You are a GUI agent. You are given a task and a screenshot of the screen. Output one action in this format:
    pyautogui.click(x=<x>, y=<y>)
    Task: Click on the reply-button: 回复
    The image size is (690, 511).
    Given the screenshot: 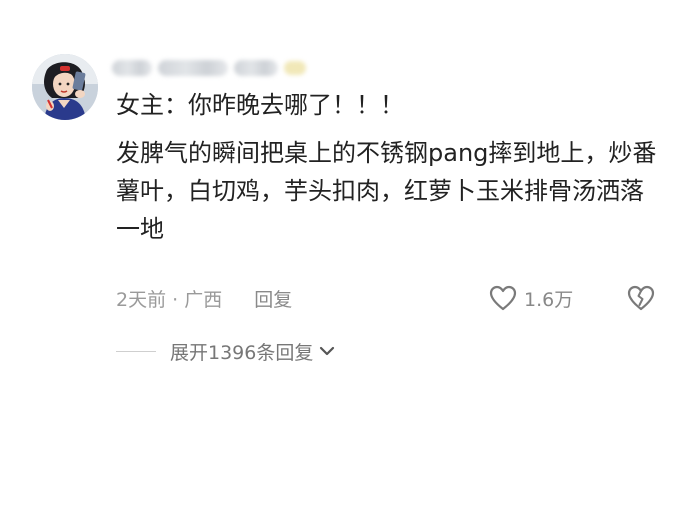 What is the action you would take?
    pyautogui.click(x=273, y=298)
    